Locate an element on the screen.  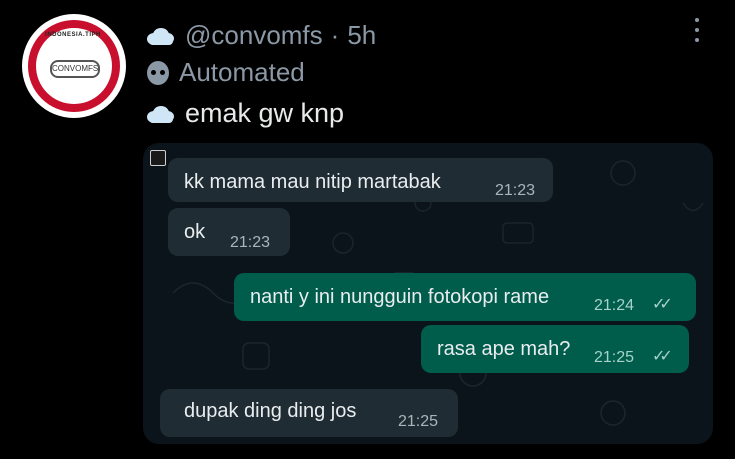
chat-message-incoming: dupak ding ding jos 21:25 is located at coordinates (309, 413).